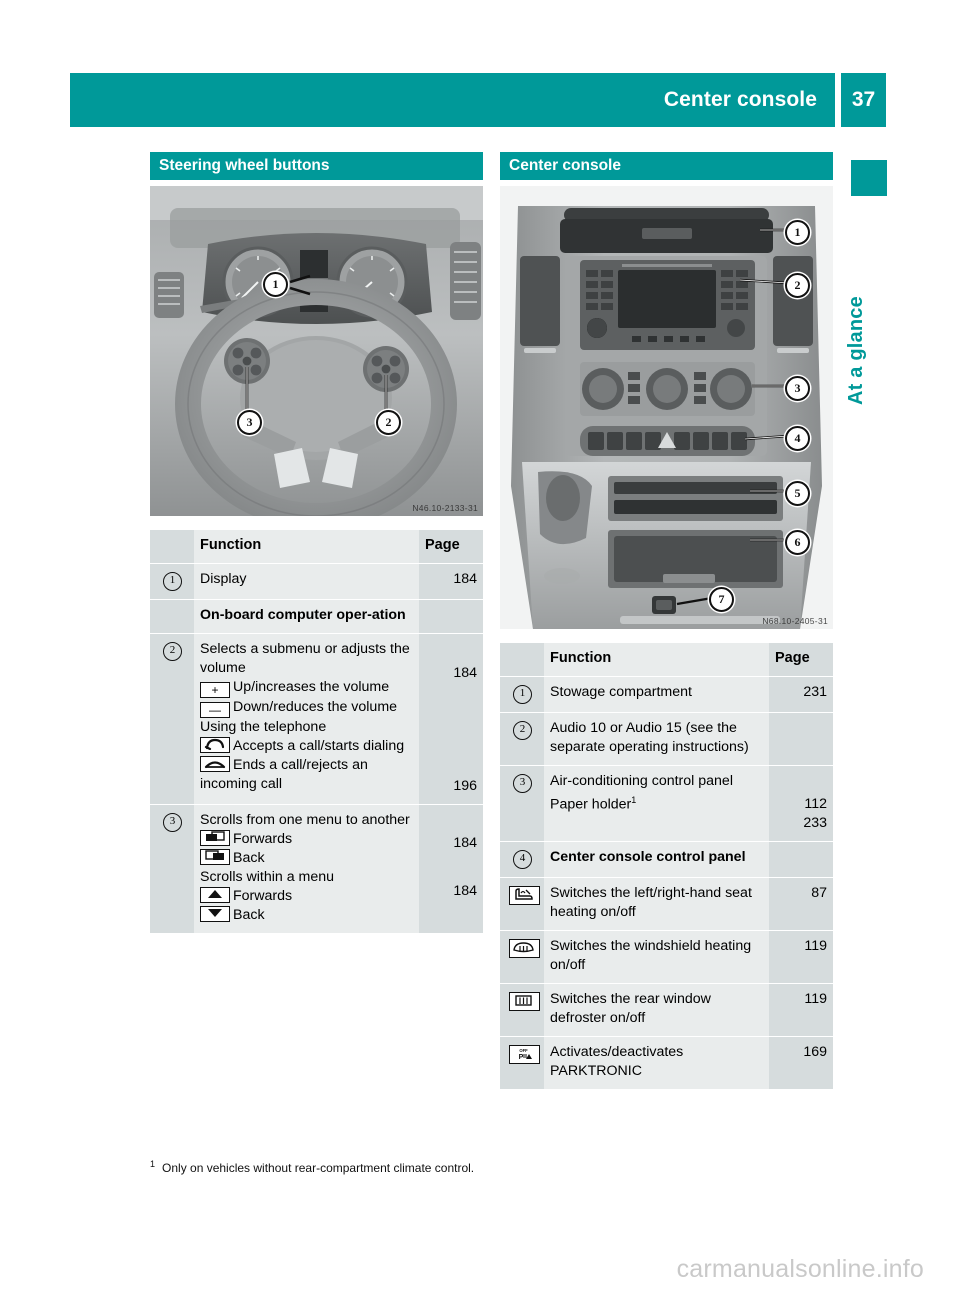  What do you see at coordinates (740, 99) in the screenshot?
I see `page-title: Center console` at bounding box center [740, 99].